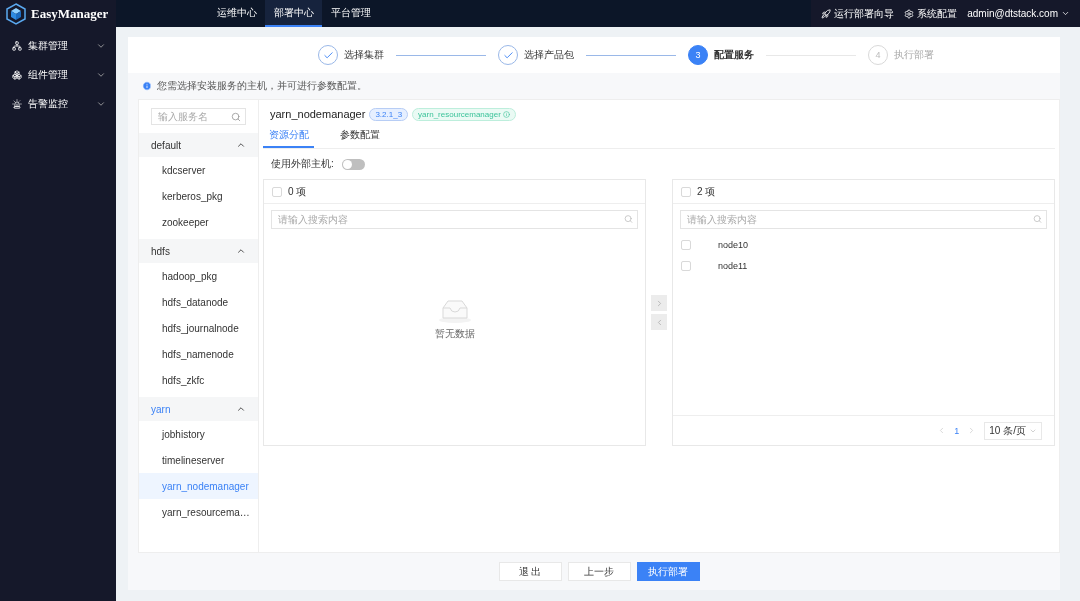 This screenshot has width=1080, height=601. What do you see at coordinates (957, 430) in the screenshot?
I see `page-number: 1` at bounding box center [957, 430].